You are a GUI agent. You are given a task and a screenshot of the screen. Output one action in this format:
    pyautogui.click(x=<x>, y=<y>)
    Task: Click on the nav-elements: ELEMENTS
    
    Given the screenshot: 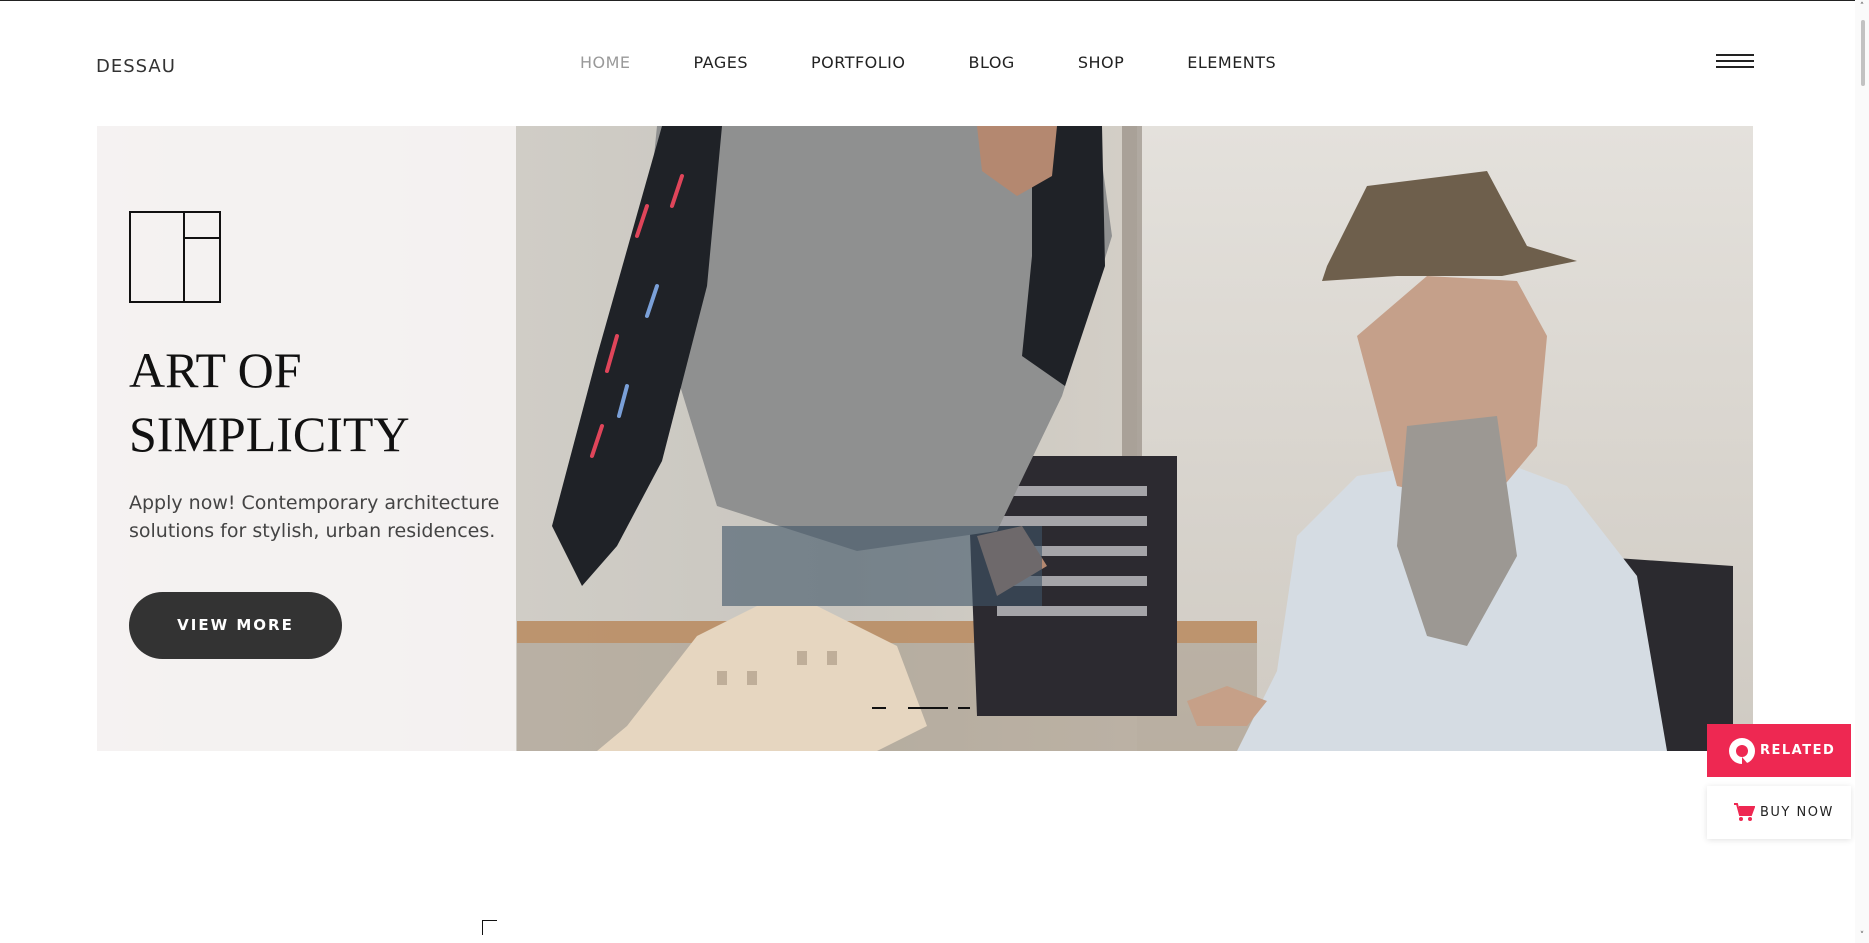 What is the action you would take?
    pyautogui.click(x=1231, y=62)
    